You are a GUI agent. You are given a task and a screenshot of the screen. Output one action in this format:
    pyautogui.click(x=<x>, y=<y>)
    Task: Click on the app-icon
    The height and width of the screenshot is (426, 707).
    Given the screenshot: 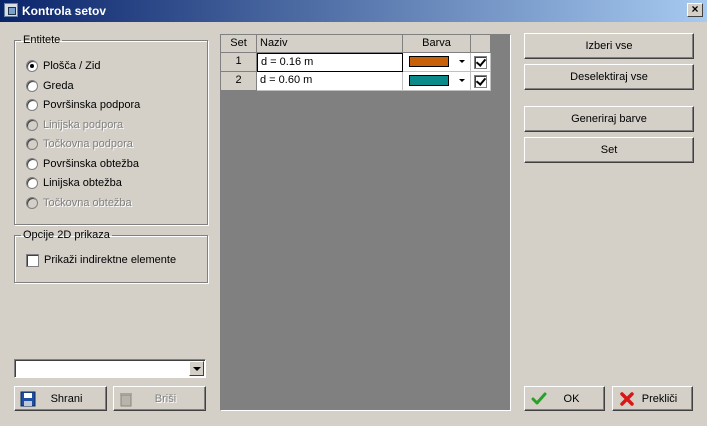 What is the action you would take?
    pyautogui.click(x=11, y=10)
    